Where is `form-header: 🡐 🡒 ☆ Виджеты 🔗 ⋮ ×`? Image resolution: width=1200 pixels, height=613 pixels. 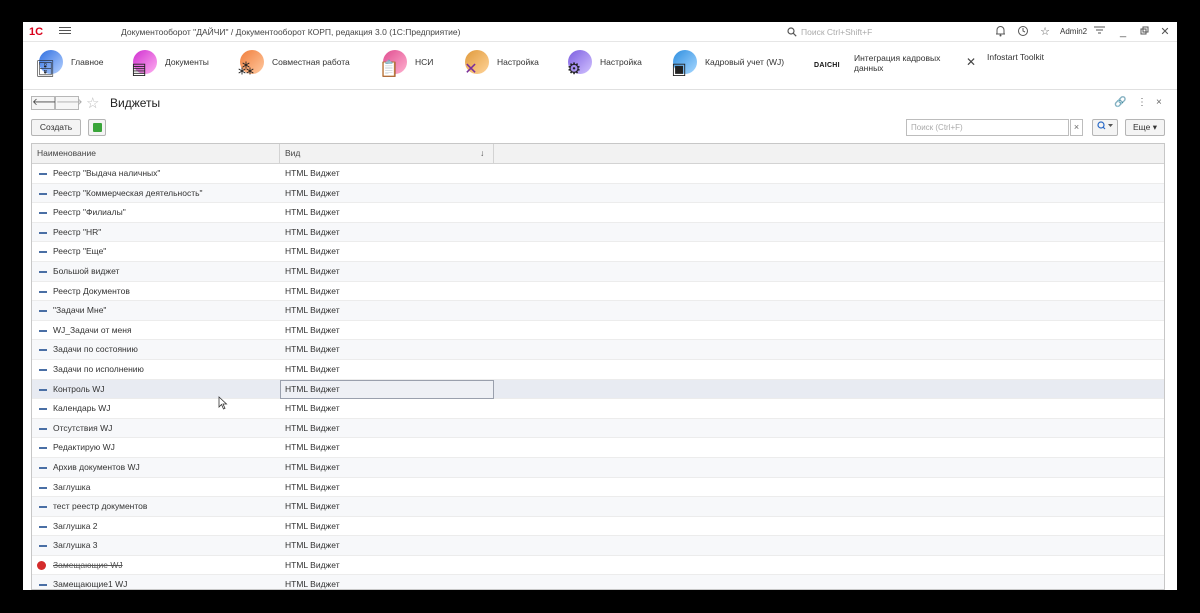
form-header: 🡐 🡒 ☆ Виджеты 🔗 ⋮ × is located at coordinates (600, 104).